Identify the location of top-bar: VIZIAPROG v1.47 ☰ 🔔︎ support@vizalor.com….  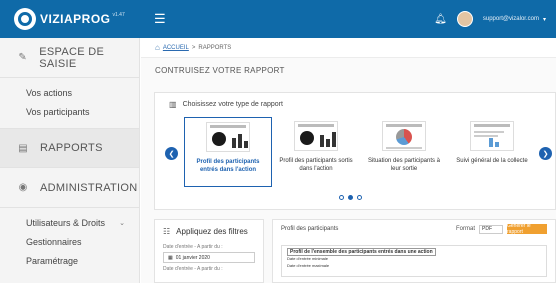
(278, 19).